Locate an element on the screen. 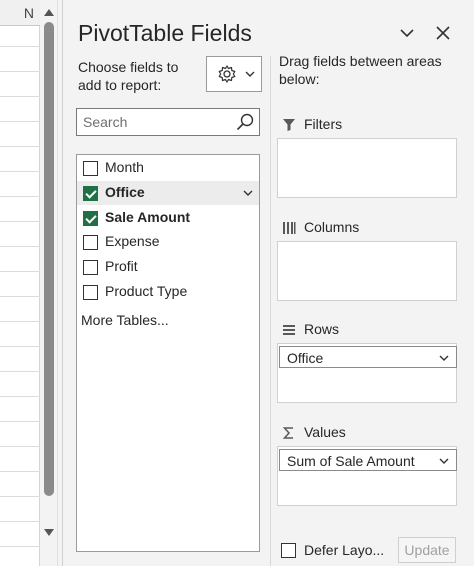  field-item-expense: Expense is located at coordinates (168, 242).